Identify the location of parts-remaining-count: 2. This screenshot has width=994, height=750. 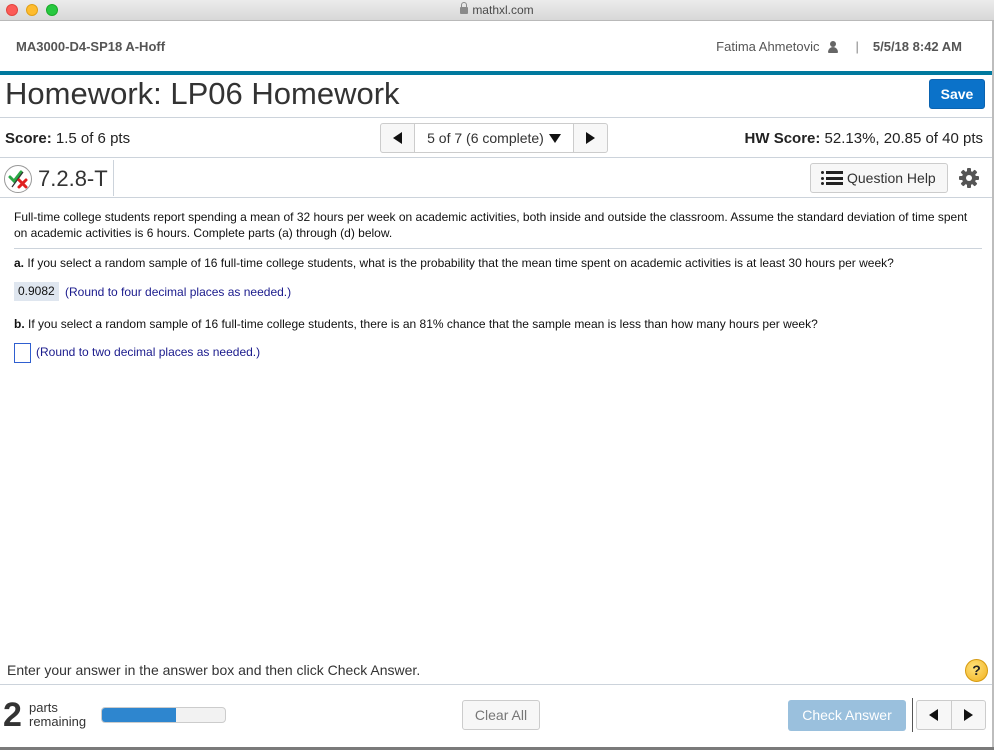
(12, 715).